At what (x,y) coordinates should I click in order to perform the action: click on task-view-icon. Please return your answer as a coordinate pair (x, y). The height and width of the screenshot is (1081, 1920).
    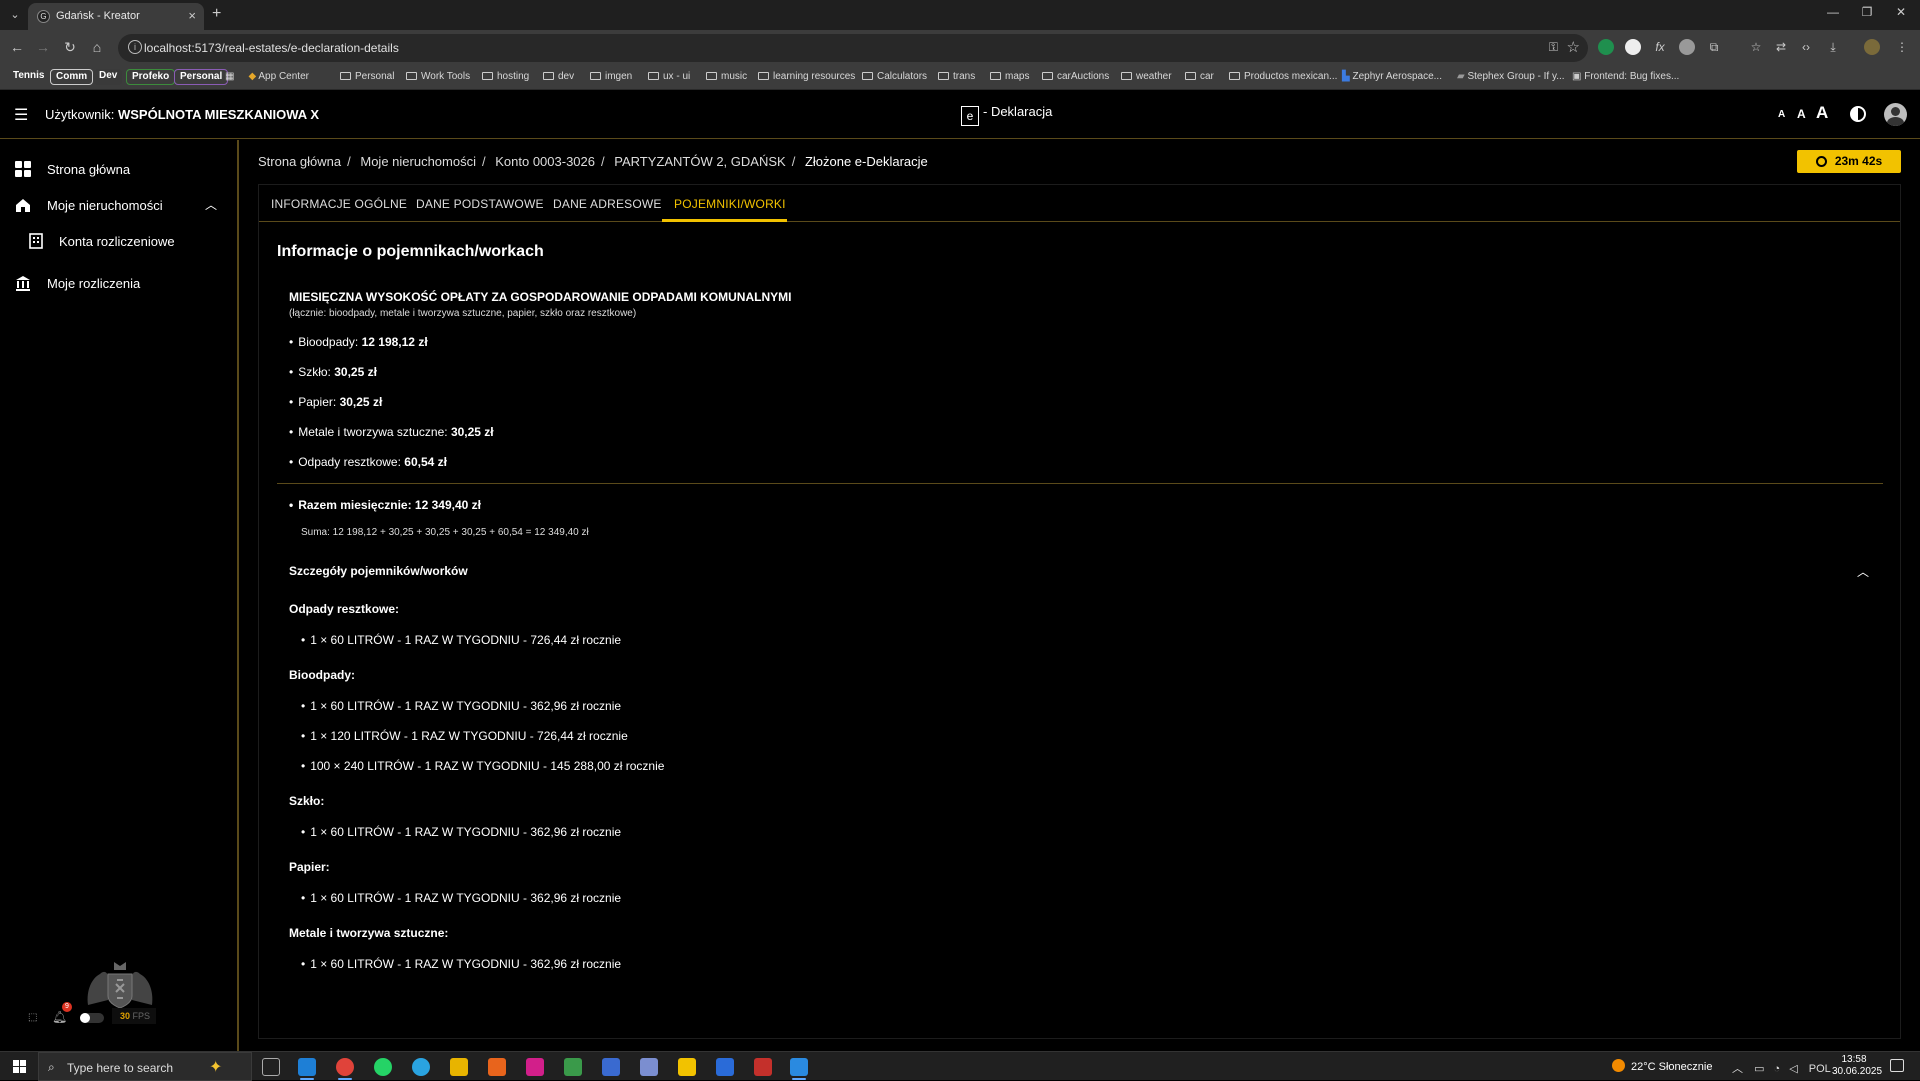
    Looking at the image, I should click on (271, 1067).